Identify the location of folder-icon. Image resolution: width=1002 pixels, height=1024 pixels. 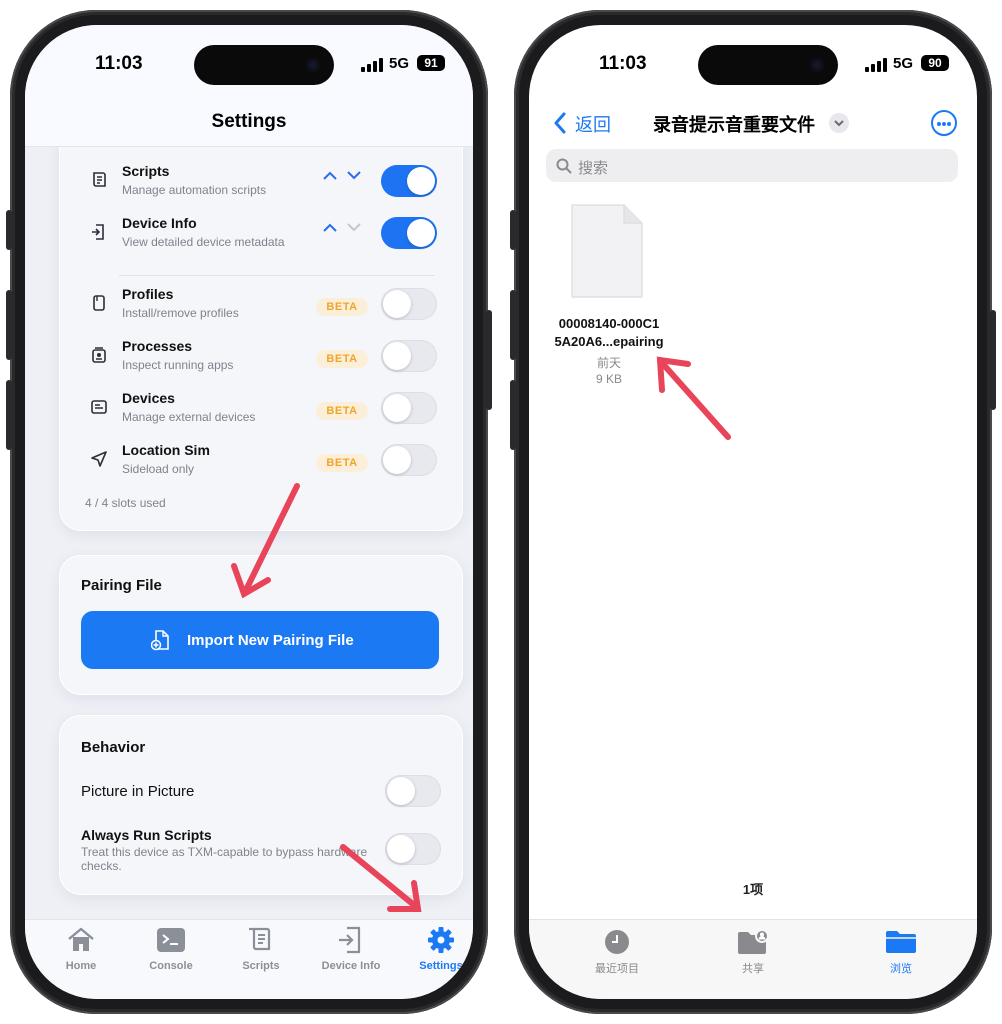
(901, 942).